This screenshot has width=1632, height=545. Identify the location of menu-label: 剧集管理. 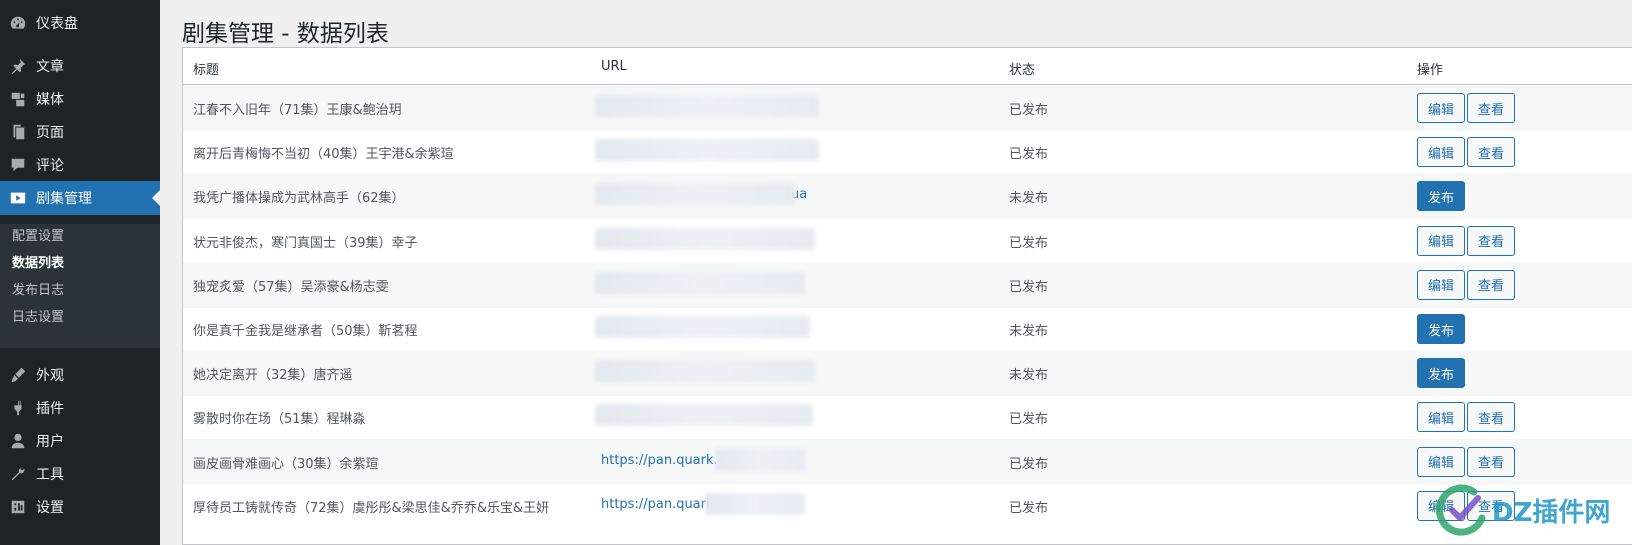
(64, 199).